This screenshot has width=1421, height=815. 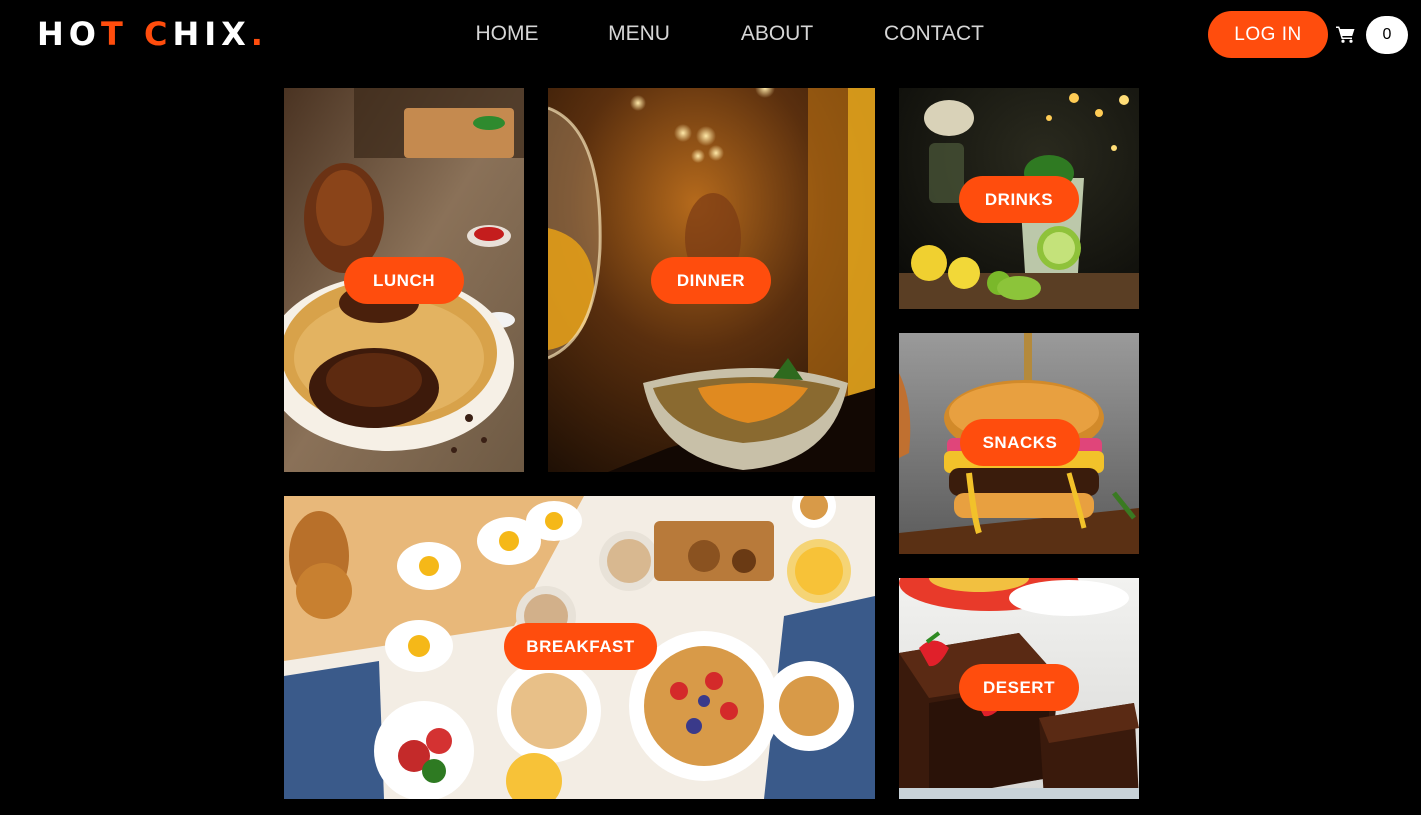 What do you see at coordinates (1268, 34) in the screenshot?
I see `login-button: LOG IN` at bounding box center [1268, 34].